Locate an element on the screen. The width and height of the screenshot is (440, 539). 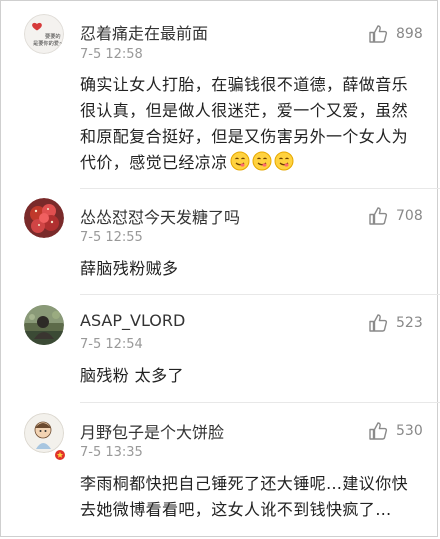
comment-time: 7-5 13:35 is located at coordinates (111, 452).